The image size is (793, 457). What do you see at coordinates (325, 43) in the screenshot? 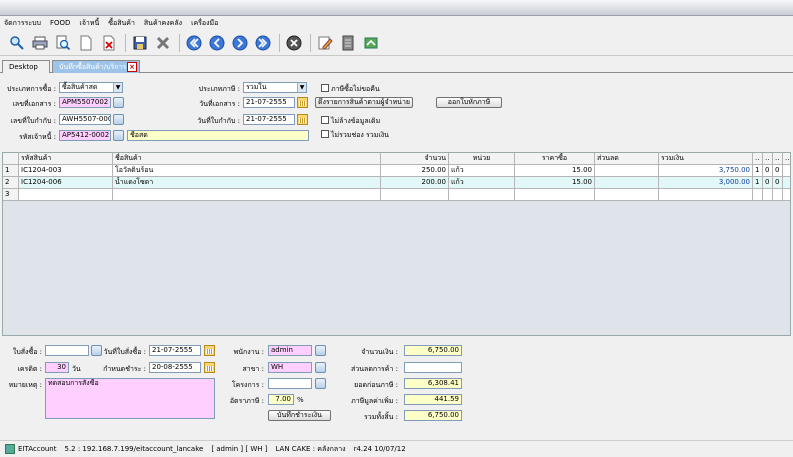
I see `edit-icon` at bounding box center [325, 43].